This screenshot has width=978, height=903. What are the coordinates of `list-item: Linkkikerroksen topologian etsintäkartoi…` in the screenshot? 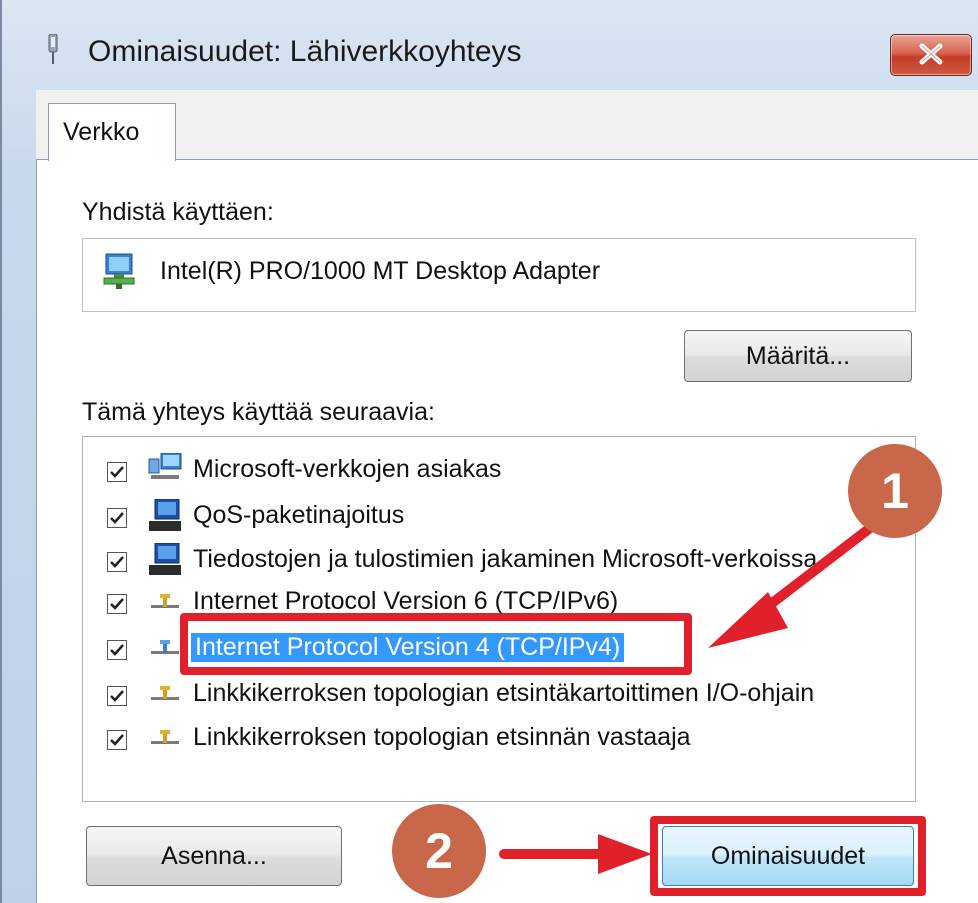 It's located at (498, 694).